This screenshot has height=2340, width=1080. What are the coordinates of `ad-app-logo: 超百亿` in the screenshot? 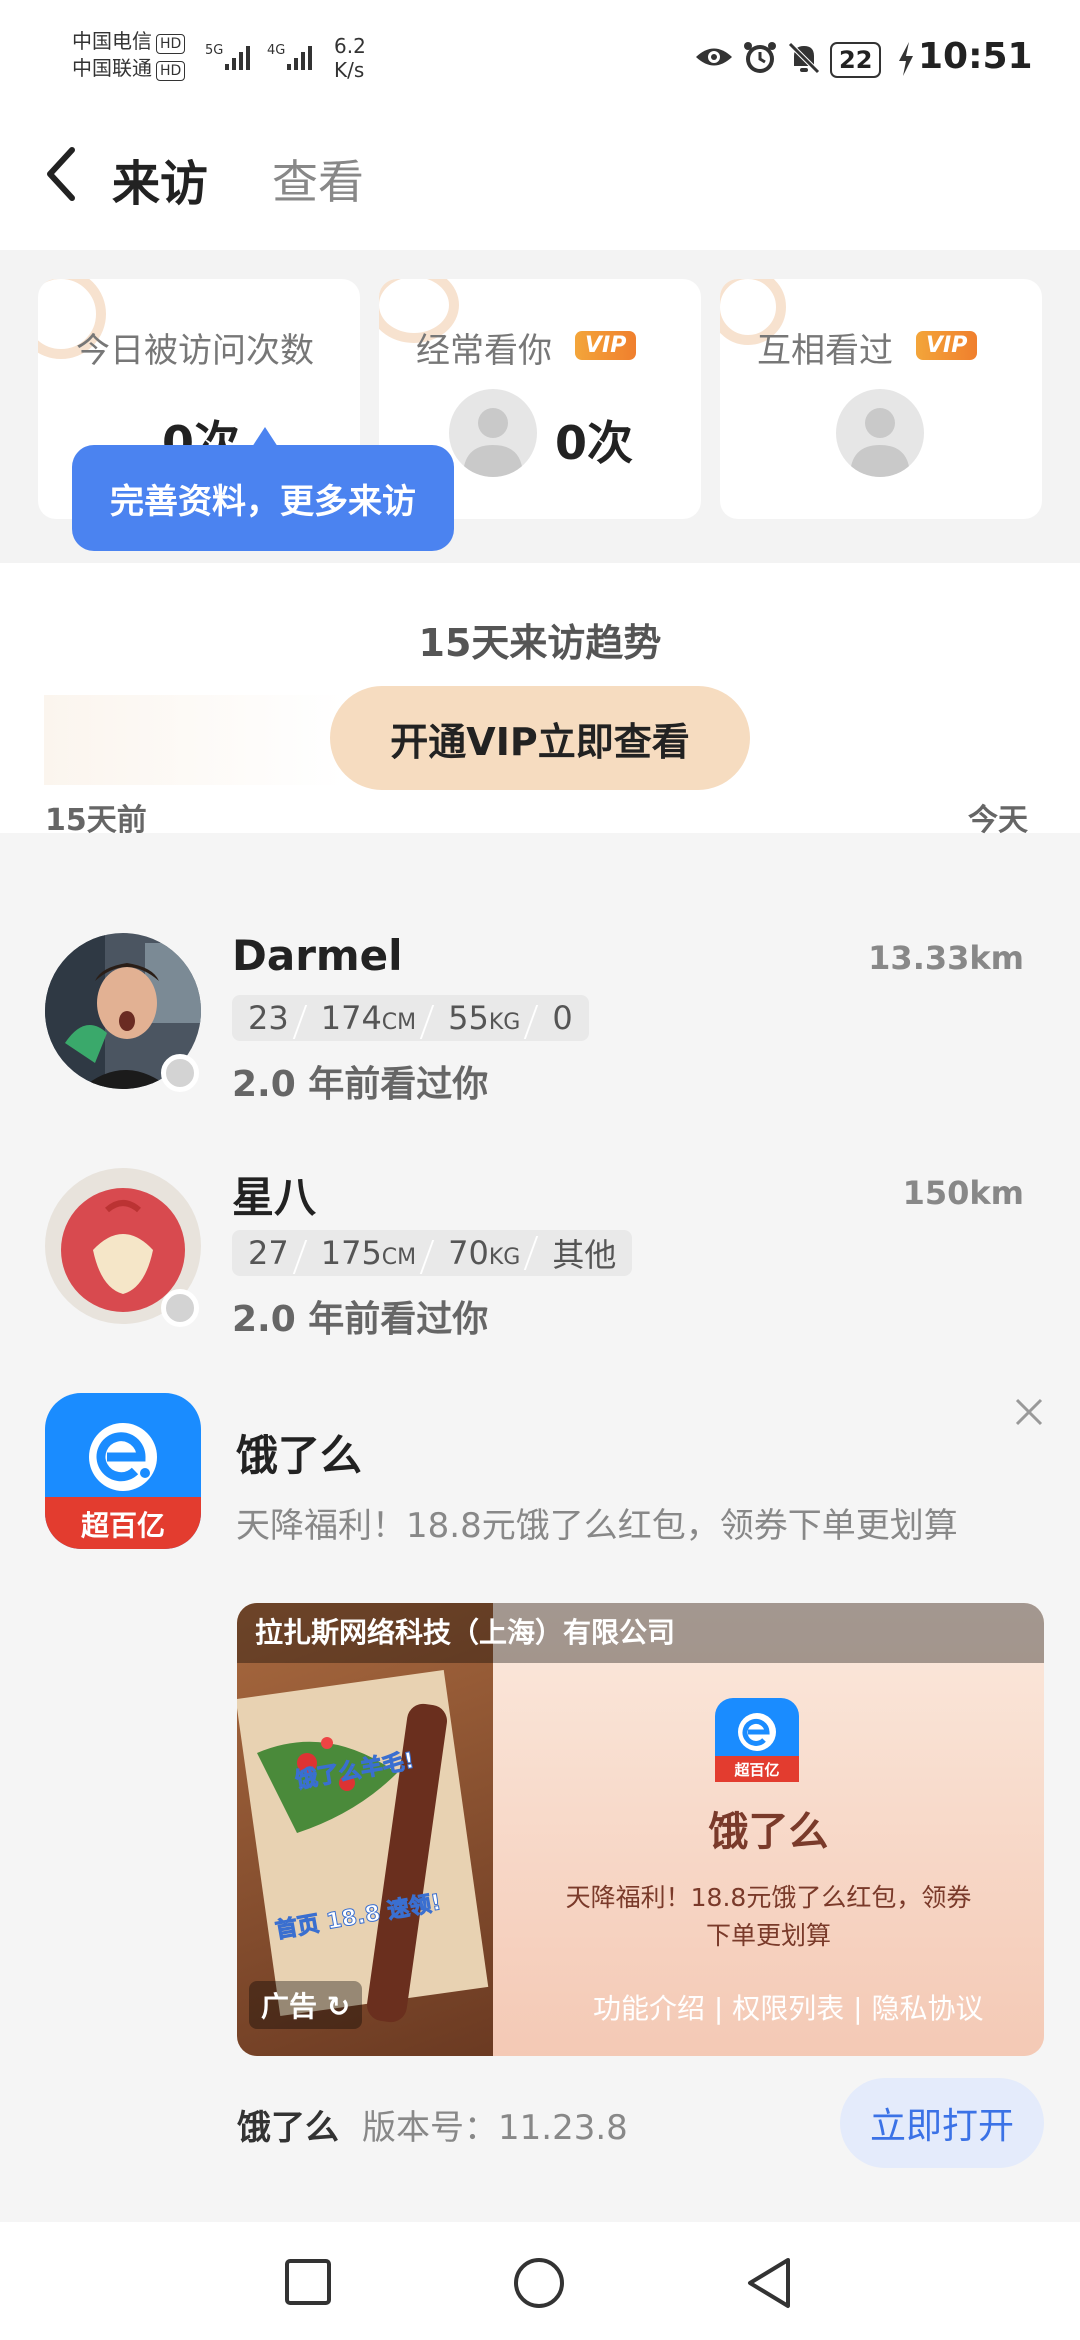 It's located at (123, 1471).